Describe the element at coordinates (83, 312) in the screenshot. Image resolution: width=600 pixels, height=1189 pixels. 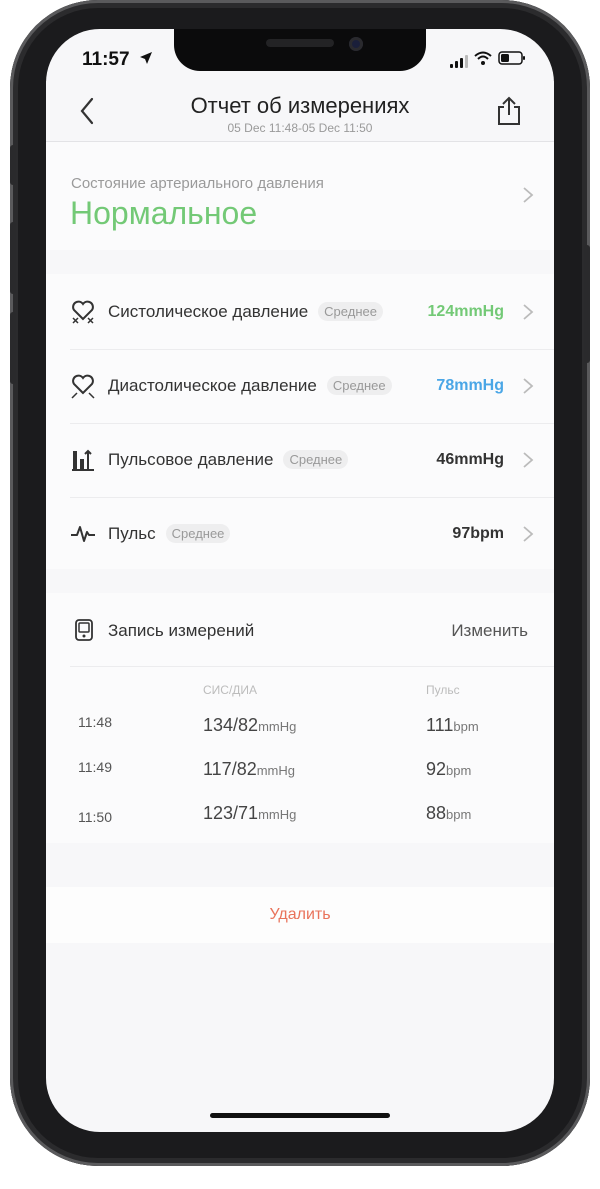
I see `heart-compress-icon` at that location.